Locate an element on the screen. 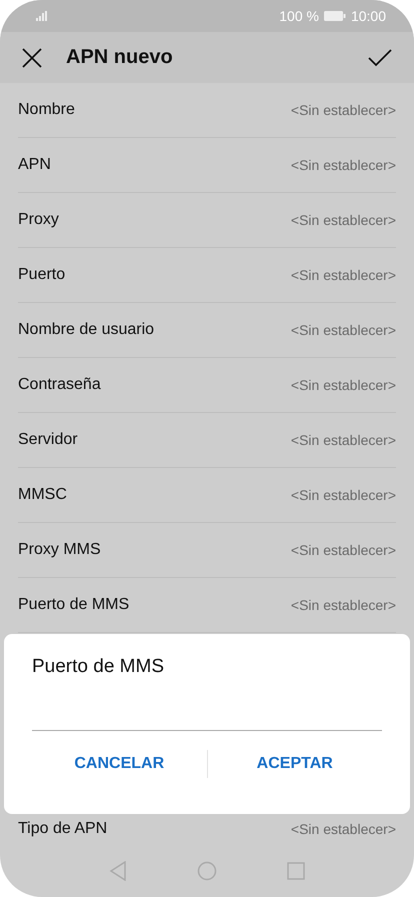 This screenshot has height=897, width=414. dialog-title: Puerto de MMS is located at coordinates (98, 667).